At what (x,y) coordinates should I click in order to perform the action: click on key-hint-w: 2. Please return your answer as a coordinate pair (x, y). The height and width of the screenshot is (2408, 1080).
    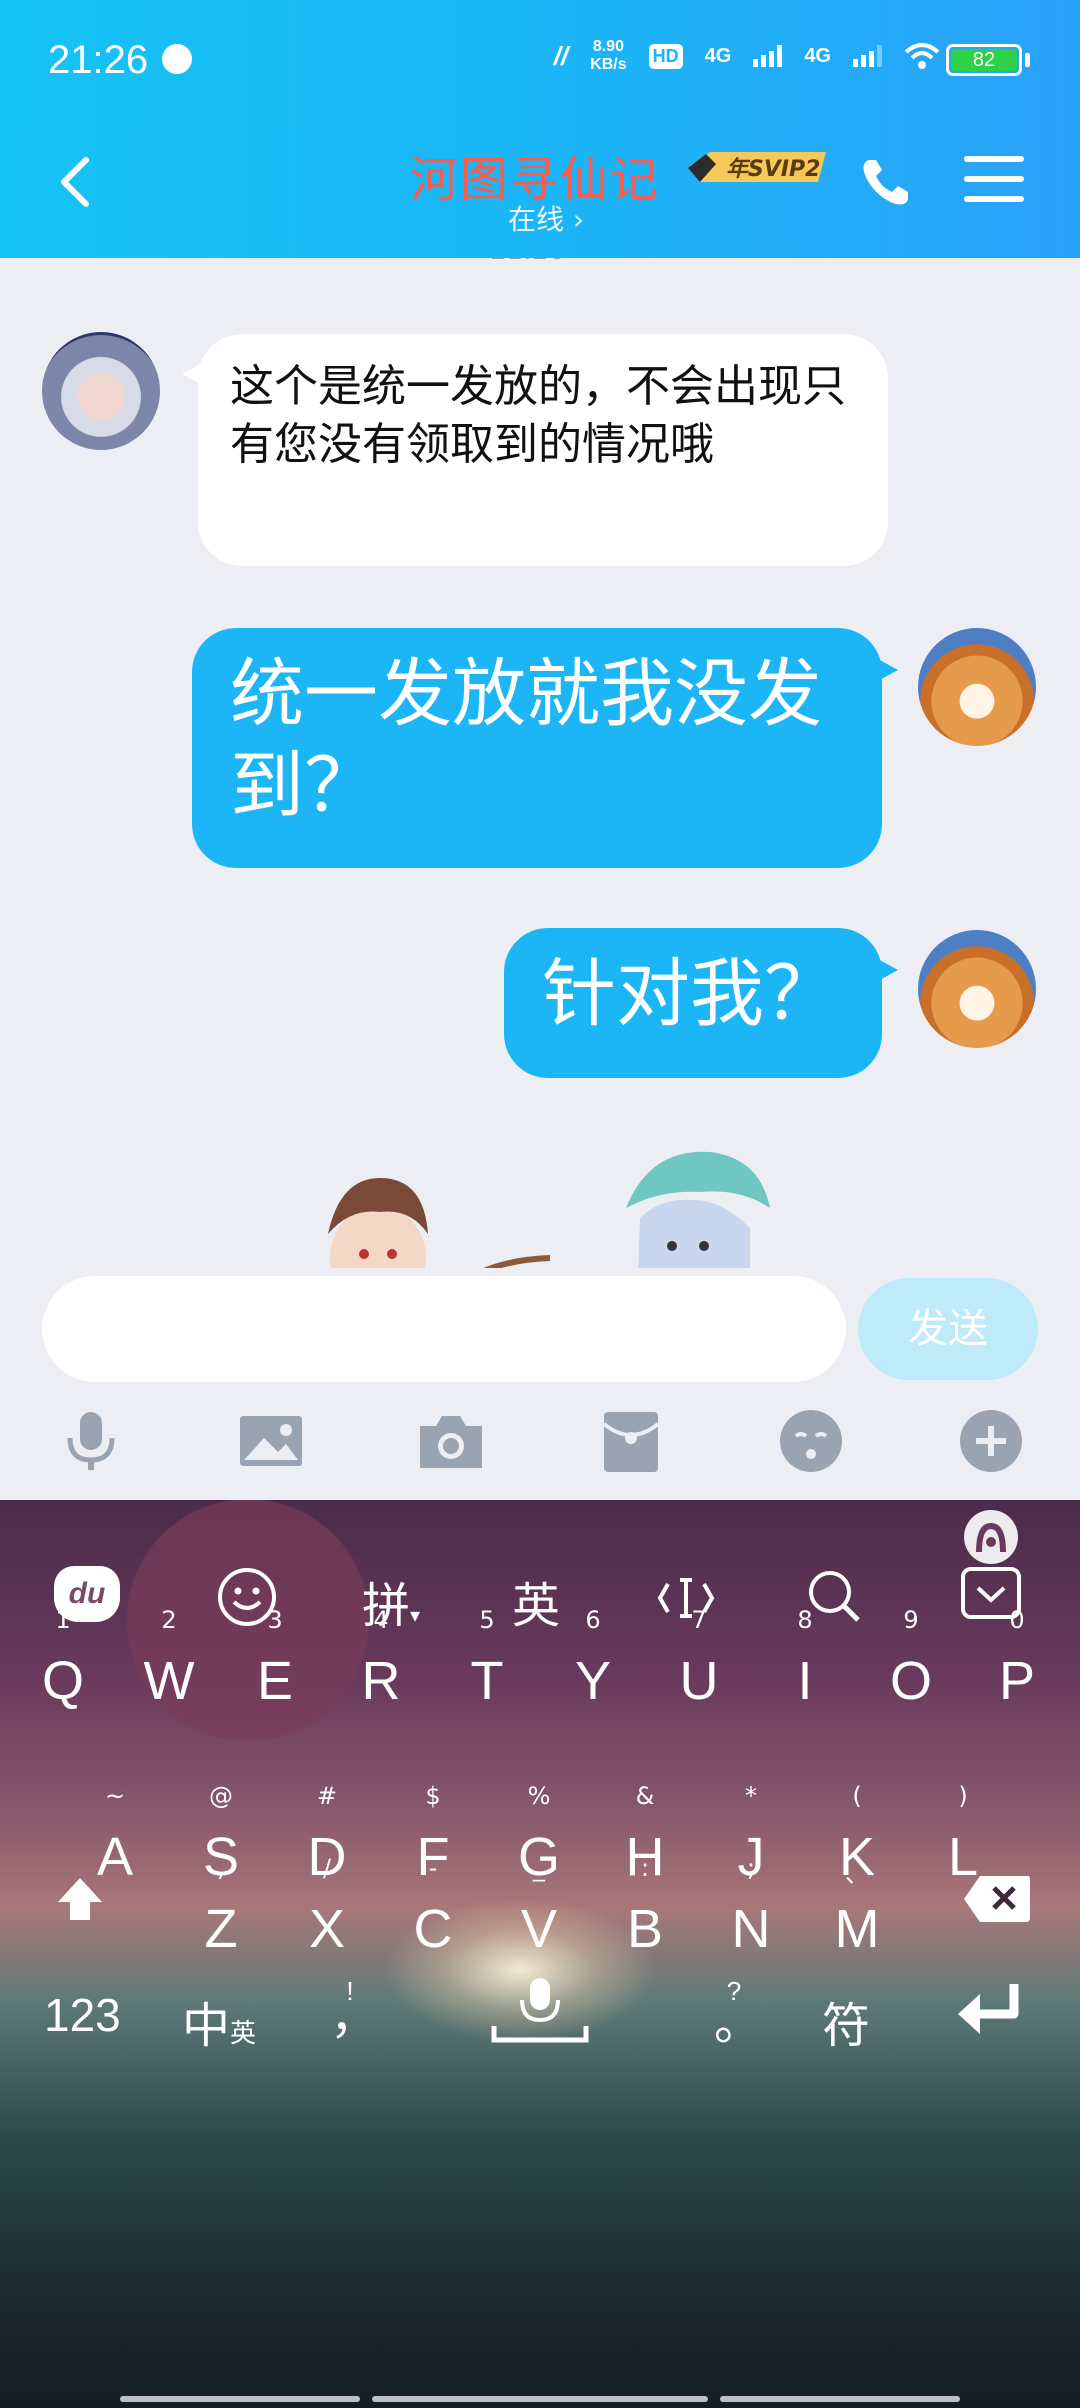
    Looking at the image, I should click on (169, 1620).